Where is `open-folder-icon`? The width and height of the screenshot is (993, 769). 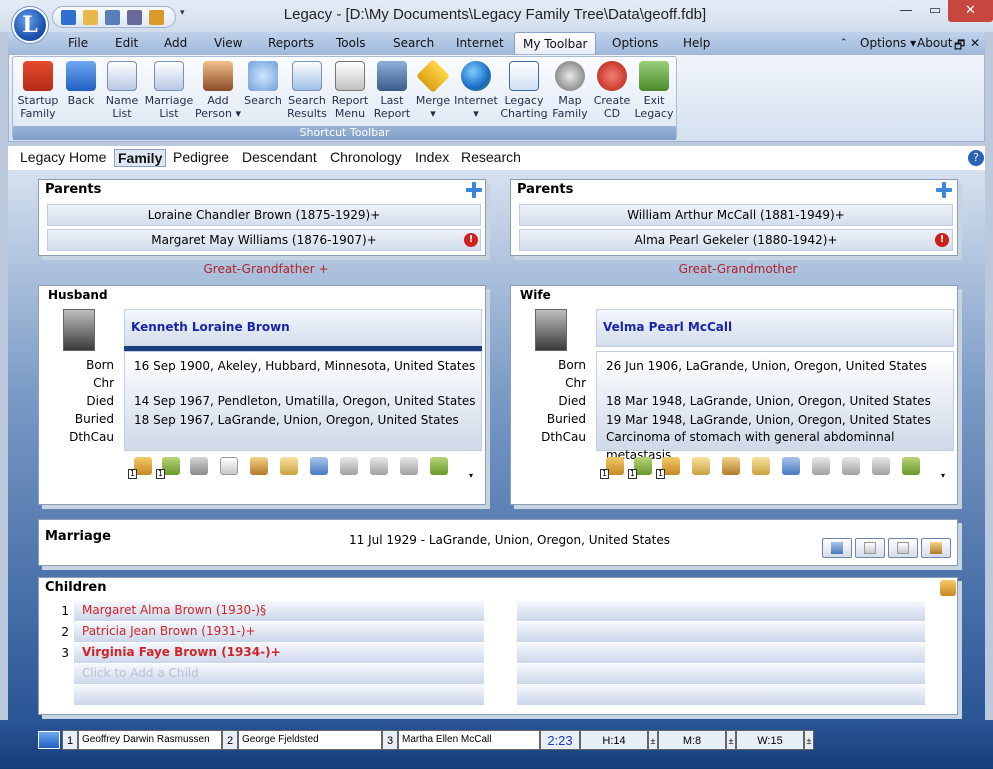 open-folder-icon is located at coordinates (90, 17).